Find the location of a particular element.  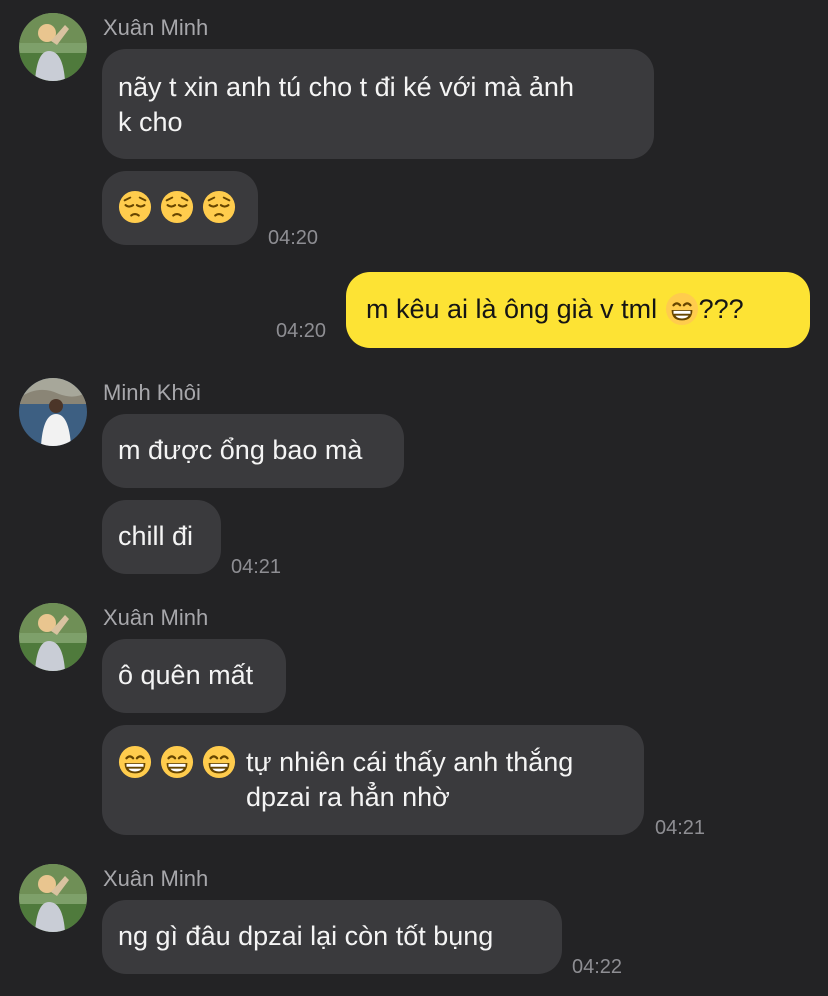

message-bubble: chill đi is located at coordinates (161, 537).